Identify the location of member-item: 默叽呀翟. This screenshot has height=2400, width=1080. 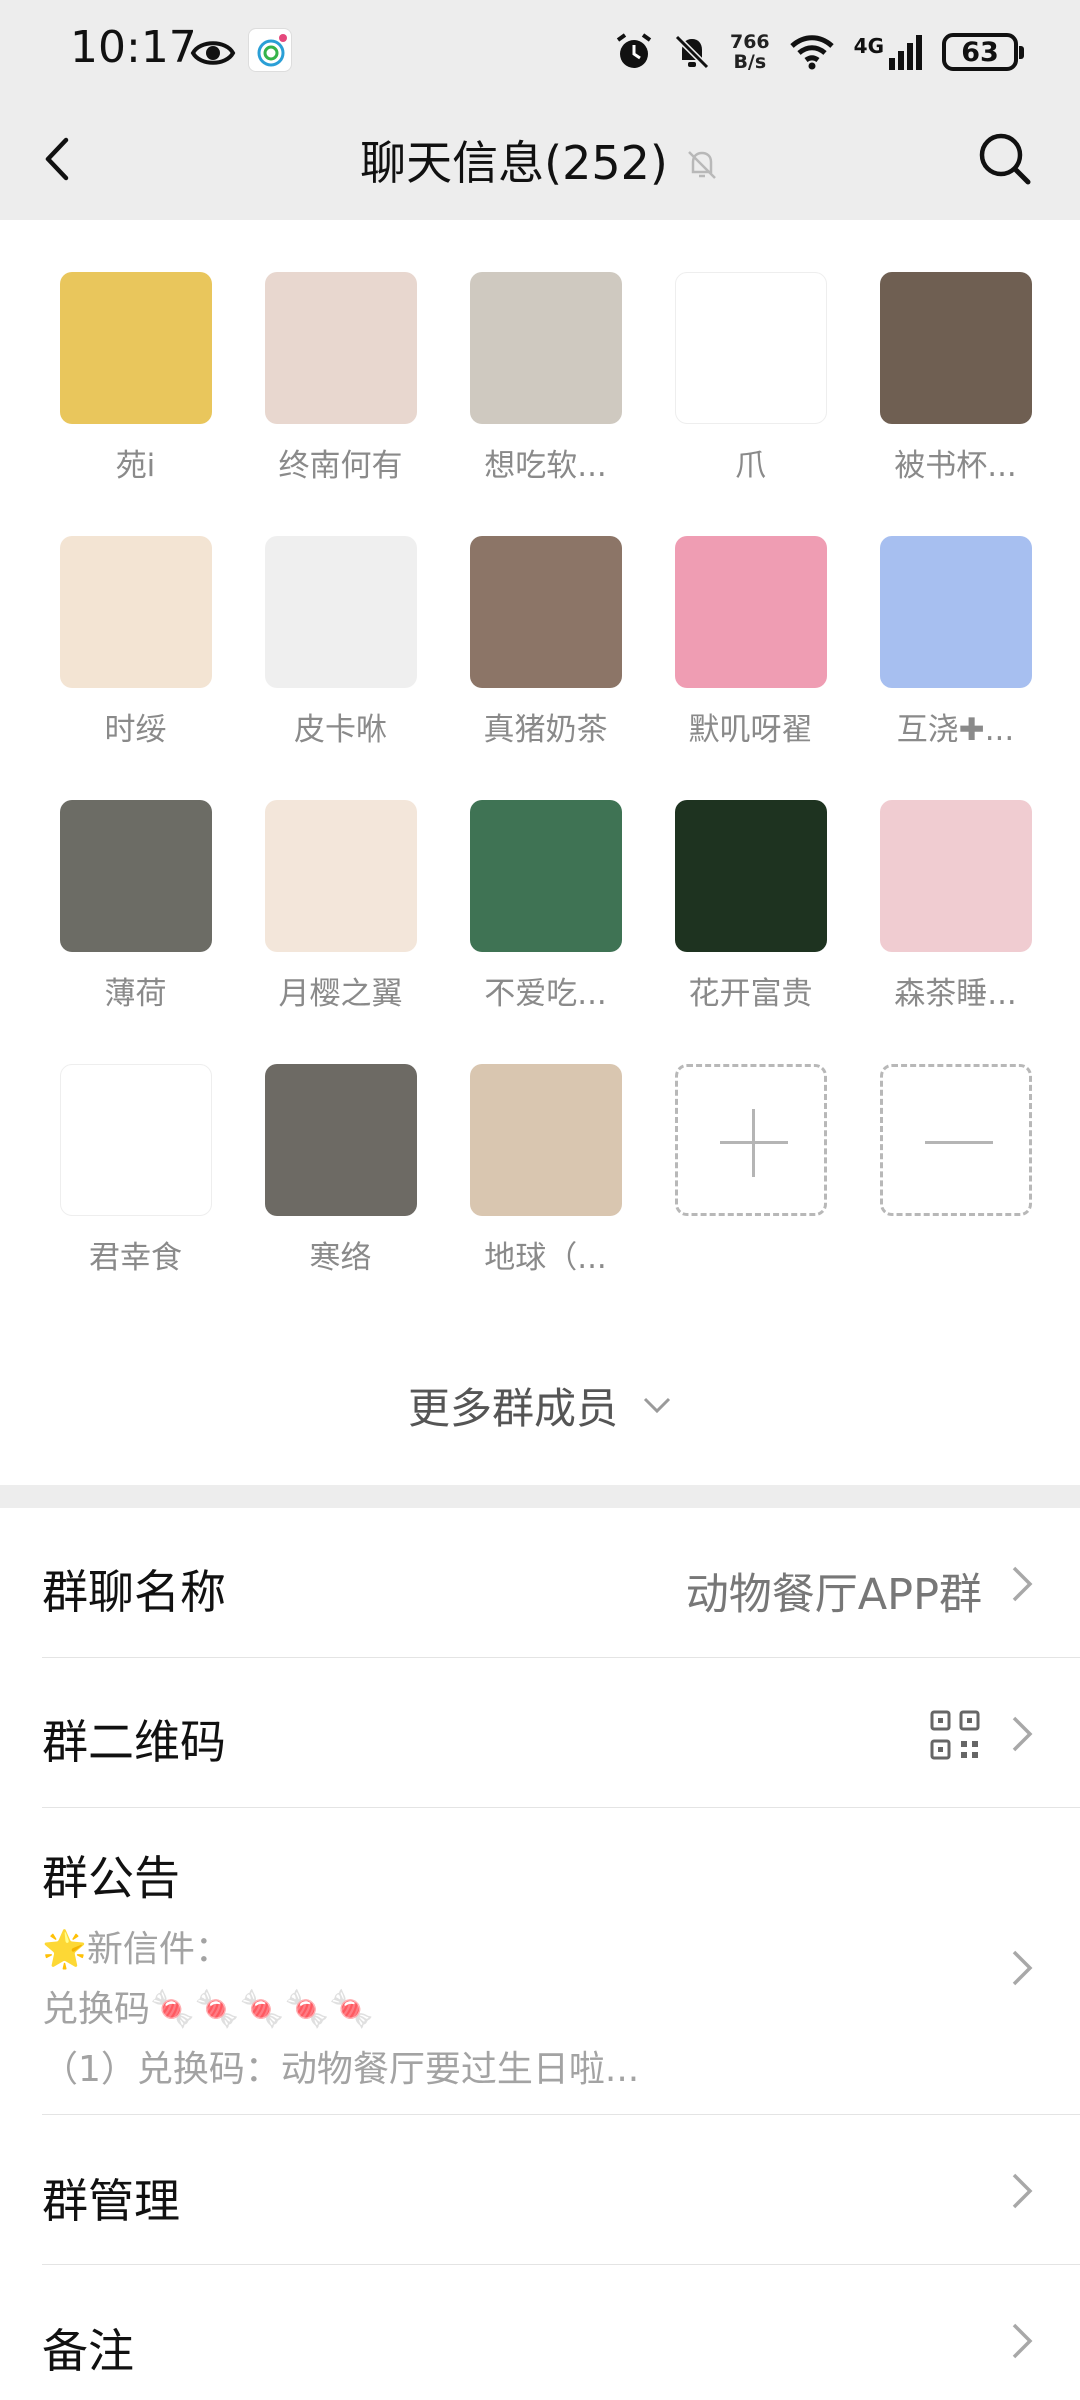
(750, 668).